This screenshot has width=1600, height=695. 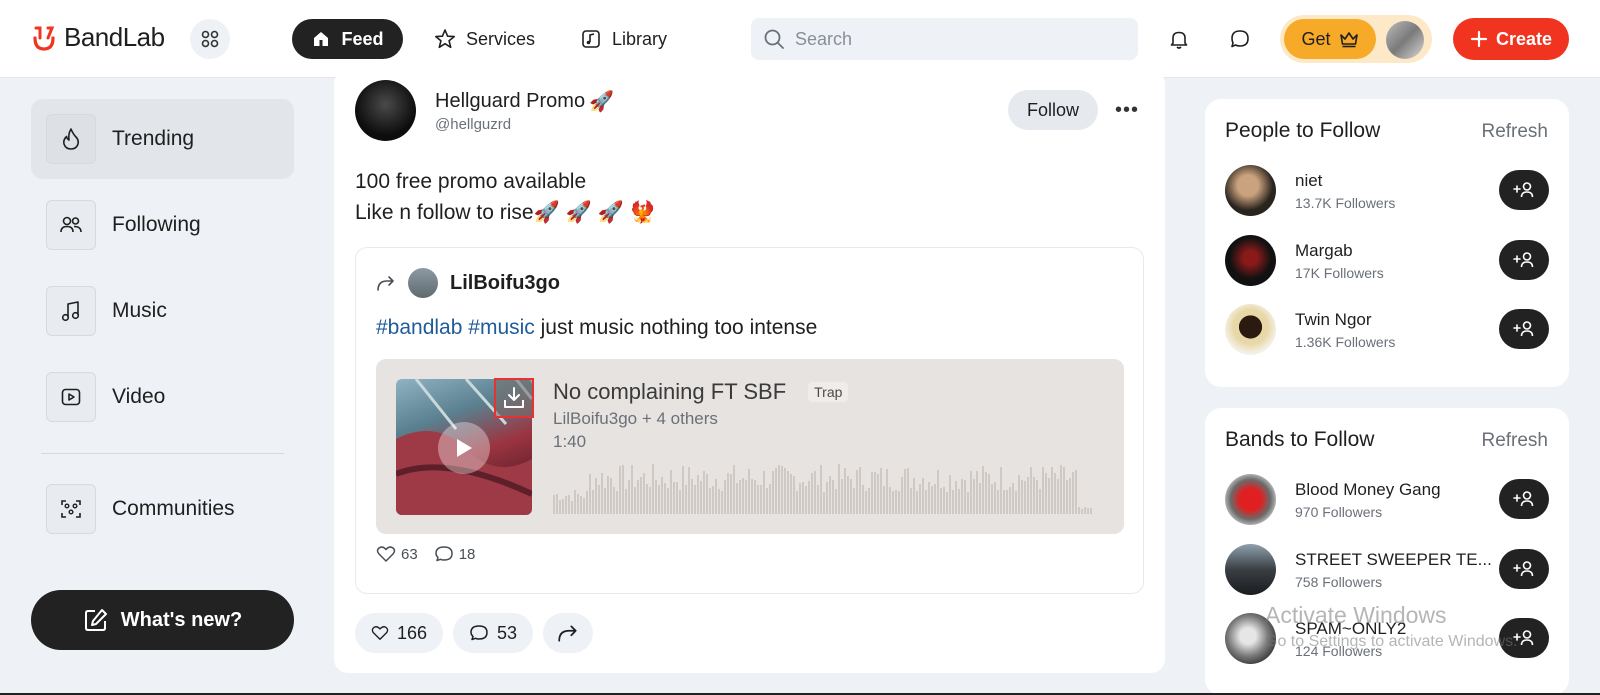 What do you see at coordinates (423, 283) in the screenshot?
I see `repost-author-avatar` at bounding box center [423, 283].